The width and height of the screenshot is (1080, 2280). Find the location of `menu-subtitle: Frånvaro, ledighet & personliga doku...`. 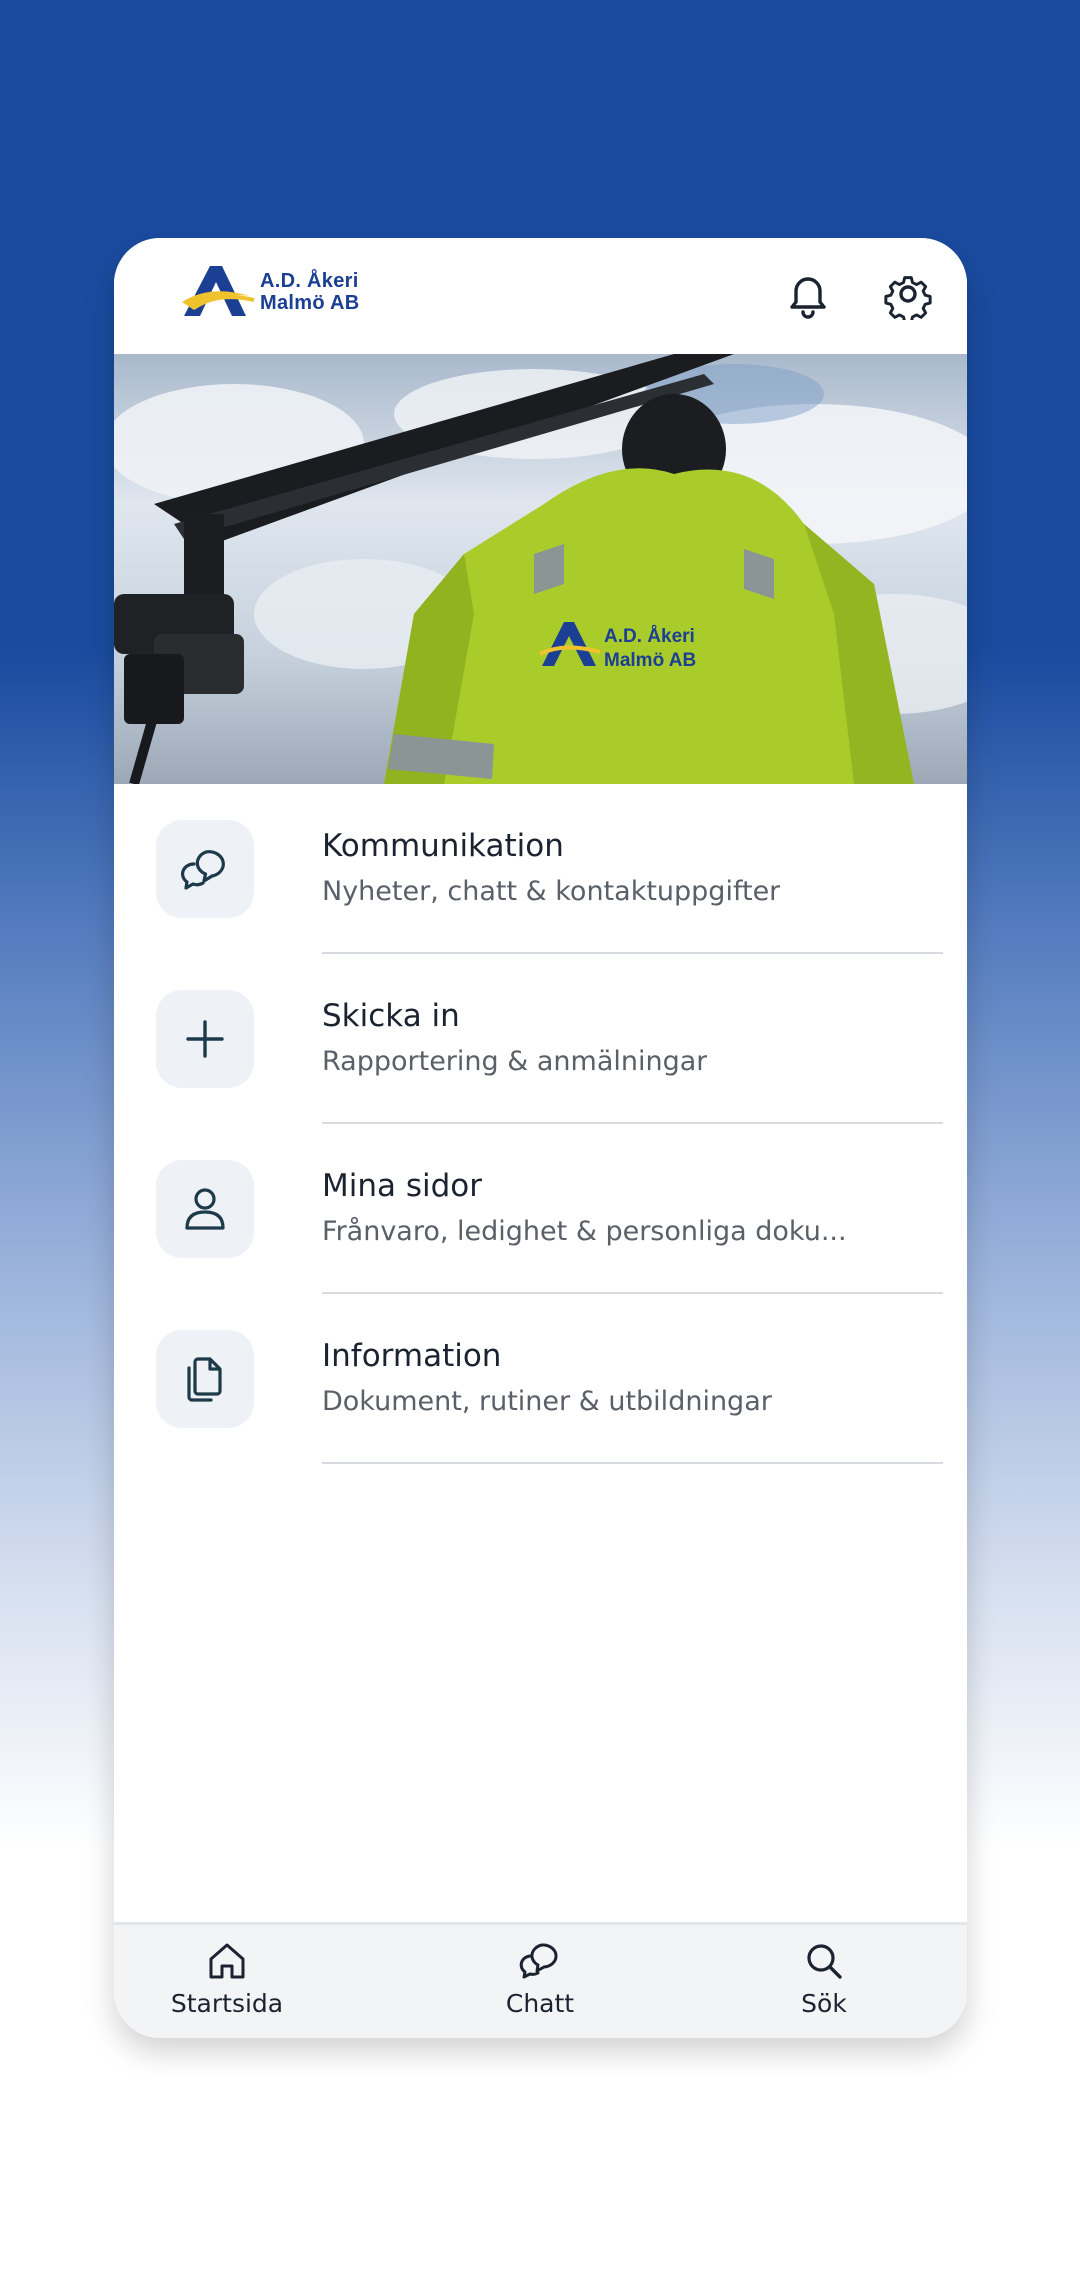

menu-subtitle: Frånvaro, ledighet & personliga doku... is located at coordinates (584, 1231).